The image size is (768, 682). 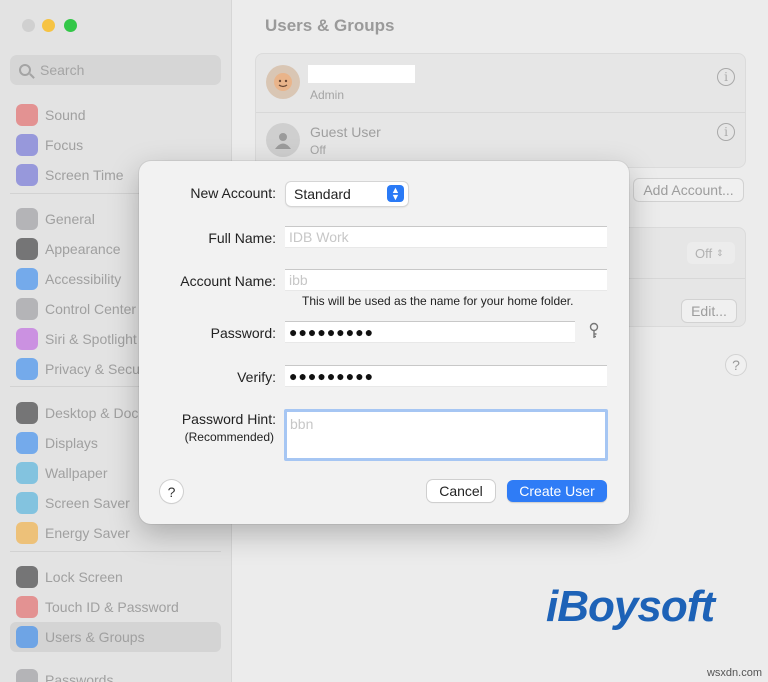 I want to click on wallpaper-icon, so click(x=27, y=473).